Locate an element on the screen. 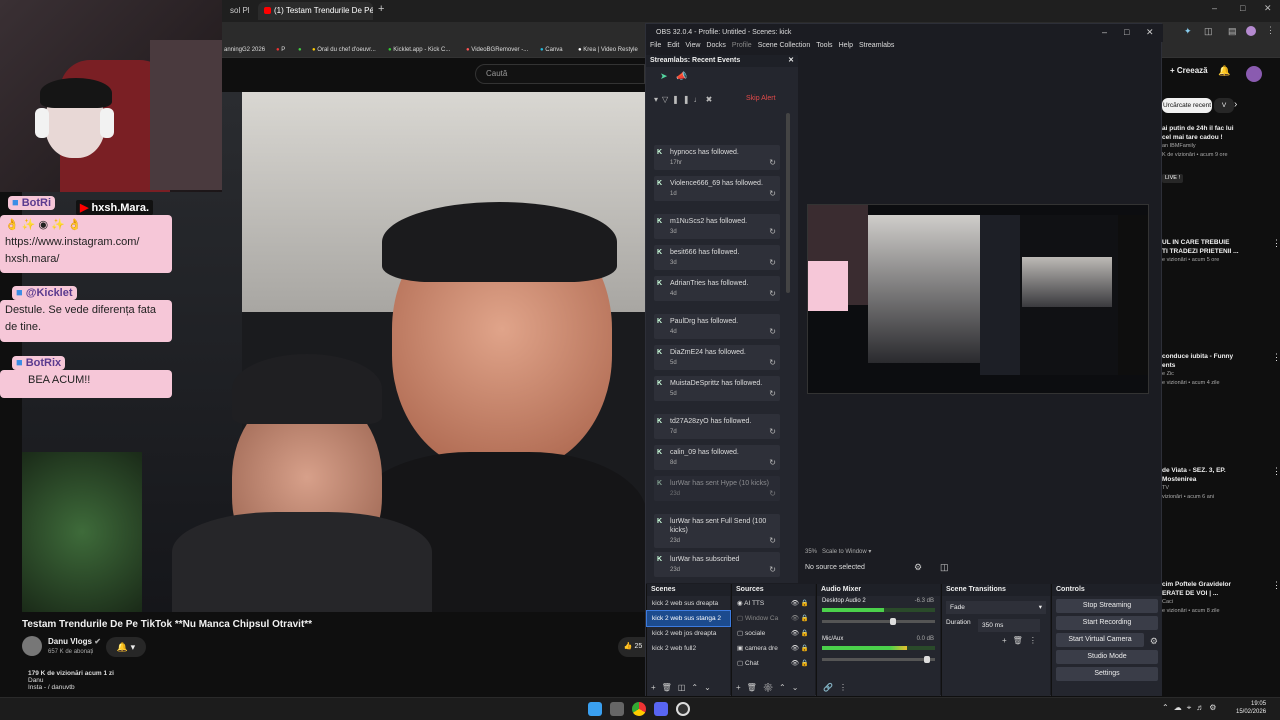 The height and width of the screenshot is (720, 1280). menu-icon: ⋮ is located at coordinates (1270, 30).